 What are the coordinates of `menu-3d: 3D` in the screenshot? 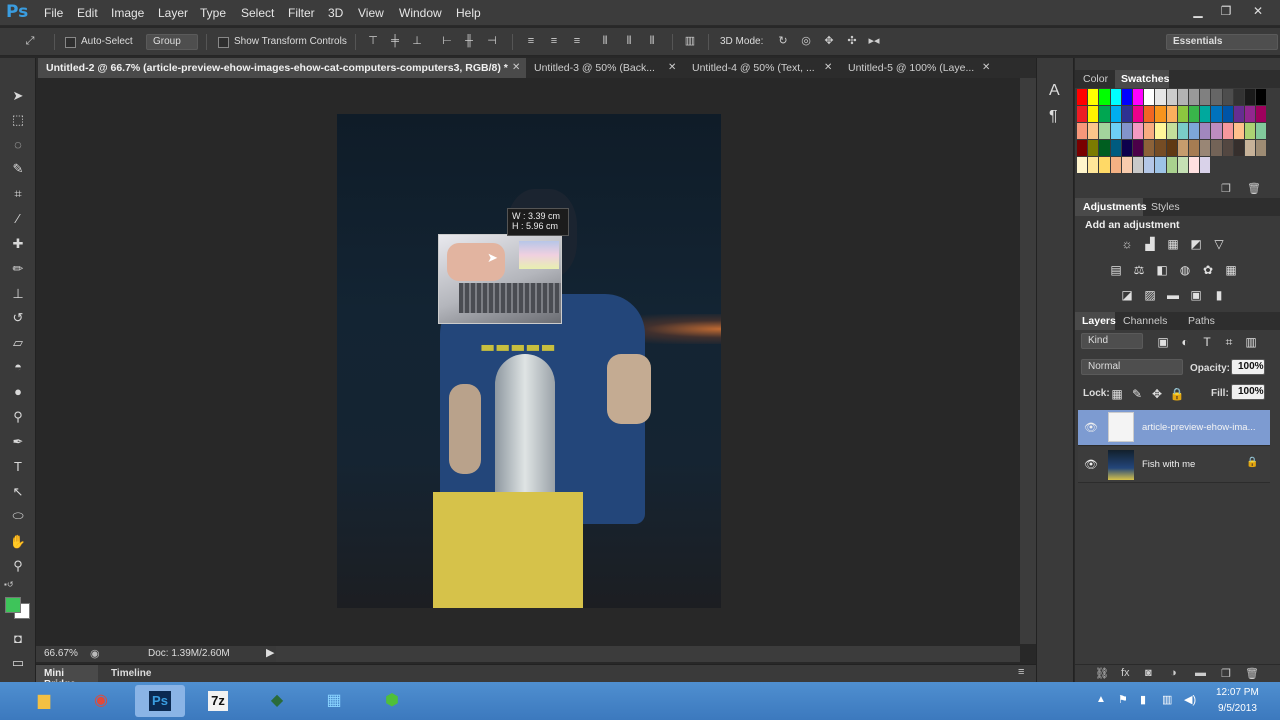 It's located at (335, 13).